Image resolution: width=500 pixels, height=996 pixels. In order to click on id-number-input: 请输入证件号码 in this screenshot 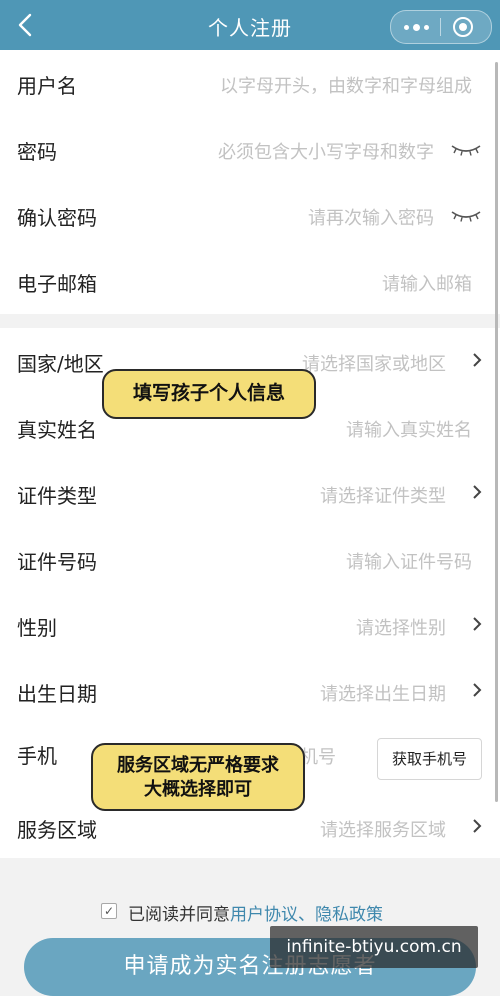, I will do `click(409, 561)`.